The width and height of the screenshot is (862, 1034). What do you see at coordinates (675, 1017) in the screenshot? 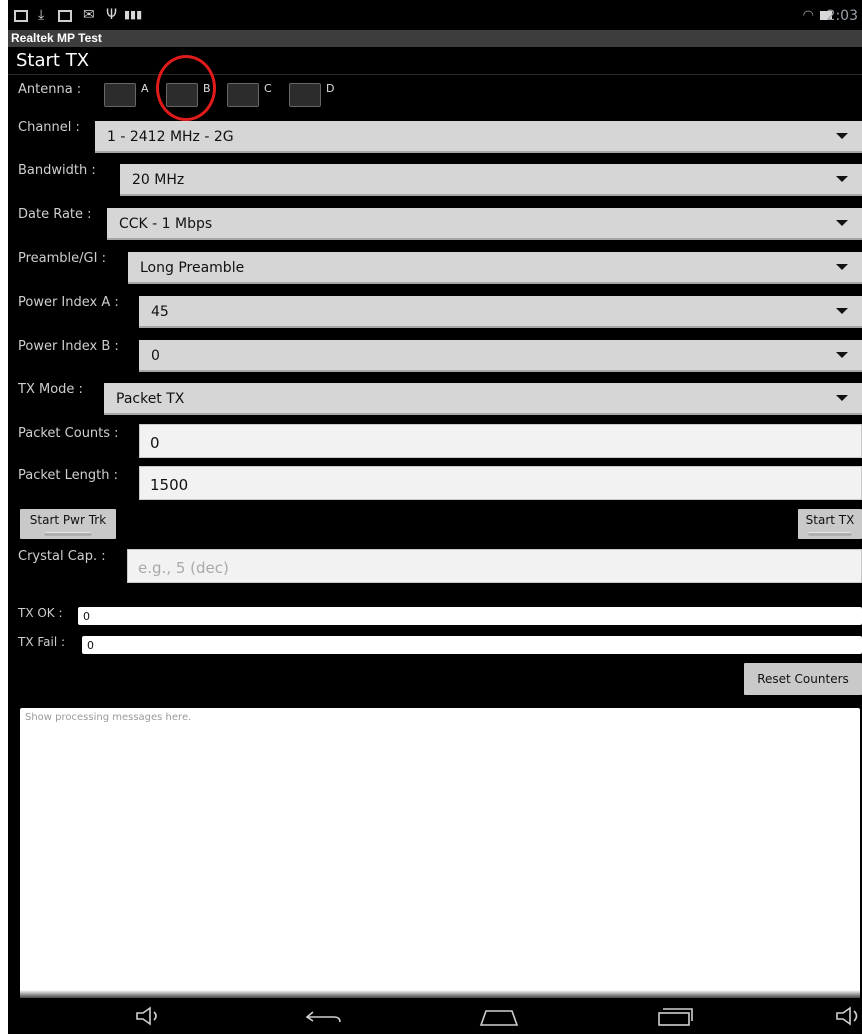
I see `recent-apps-icon` at bounding box center [675, 1017].